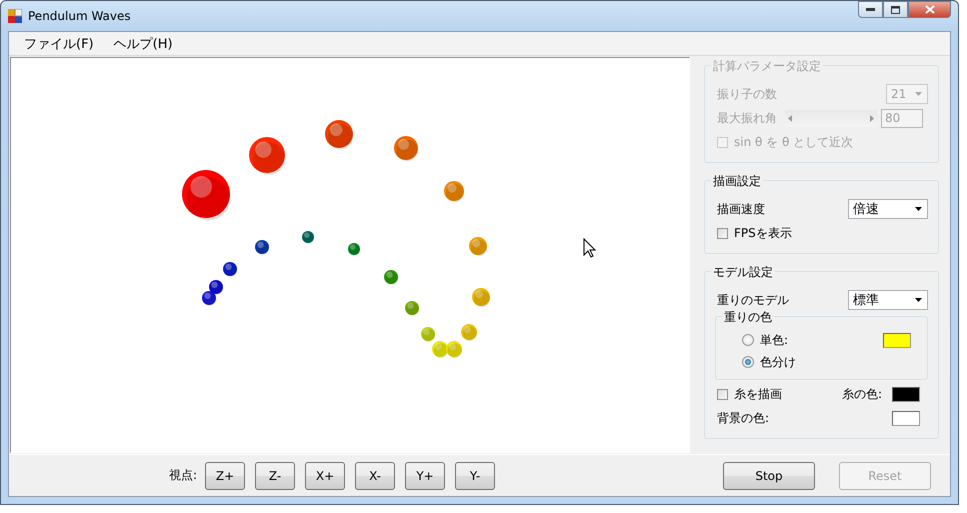 The image size is (967, 513). Describe the element at coordinates (15, 16) in the screenshot. I see `app-icon` at that location.